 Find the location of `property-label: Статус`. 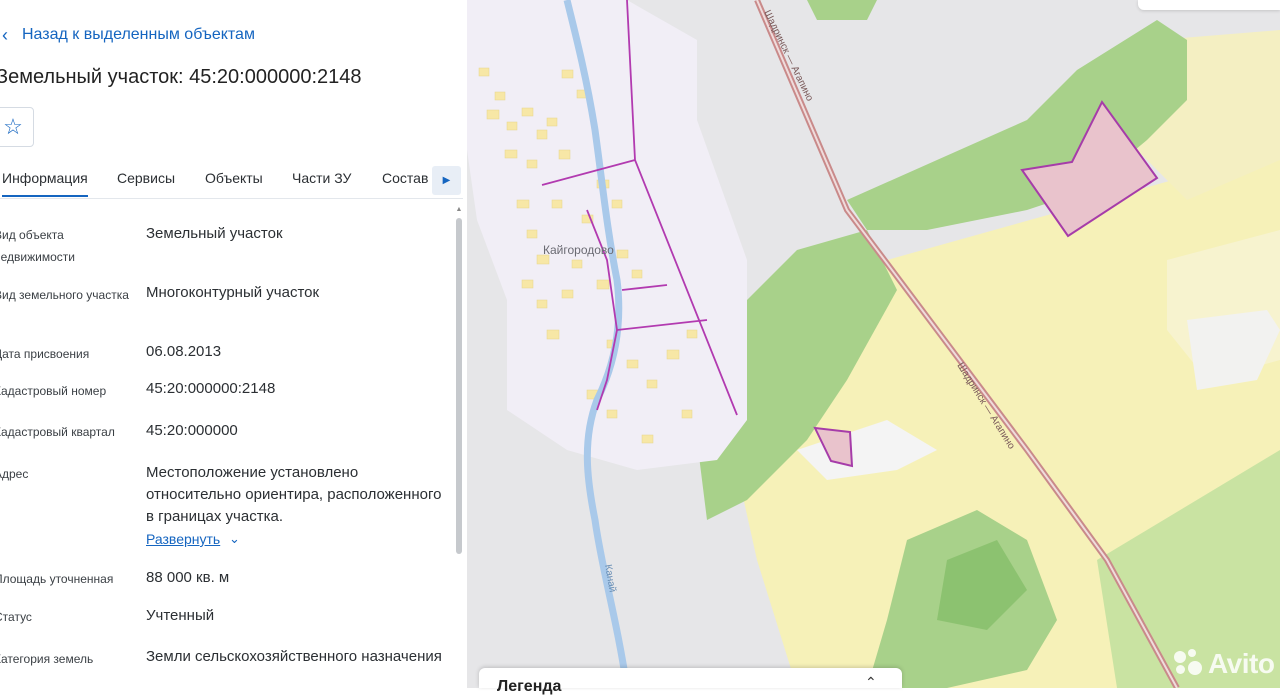

property-label: Статус is located at coordinates (16, 617).